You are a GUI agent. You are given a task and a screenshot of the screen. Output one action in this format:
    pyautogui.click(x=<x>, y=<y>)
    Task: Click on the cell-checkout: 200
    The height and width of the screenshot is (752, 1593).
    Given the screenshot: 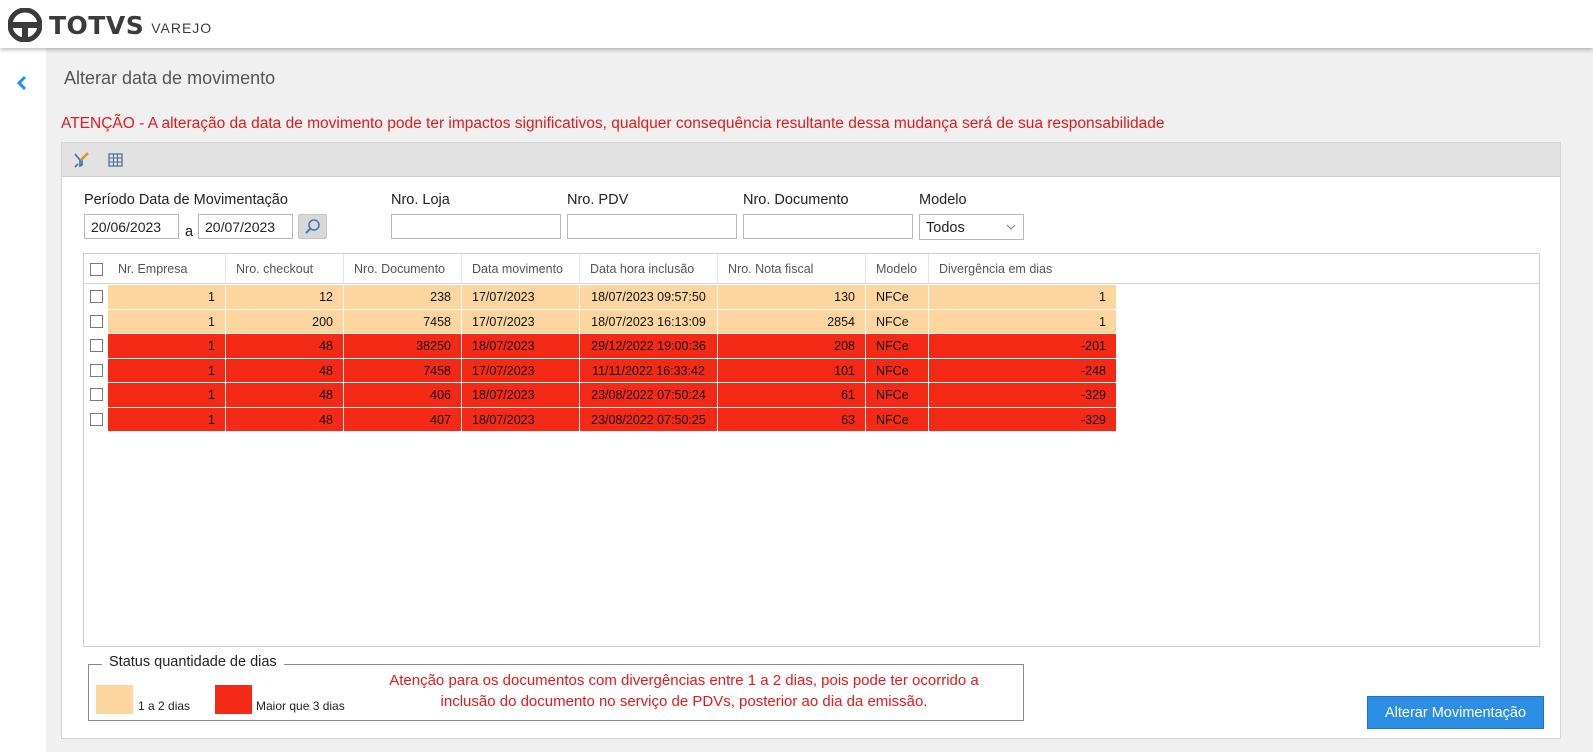 What is the action you would take?
    pyautogui.click(x=285, y=321)
    